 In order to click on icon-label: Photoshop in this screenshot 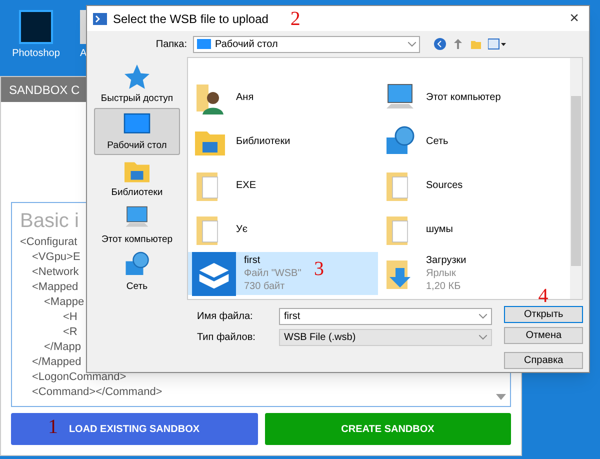, I will do `click(36, 54)`.